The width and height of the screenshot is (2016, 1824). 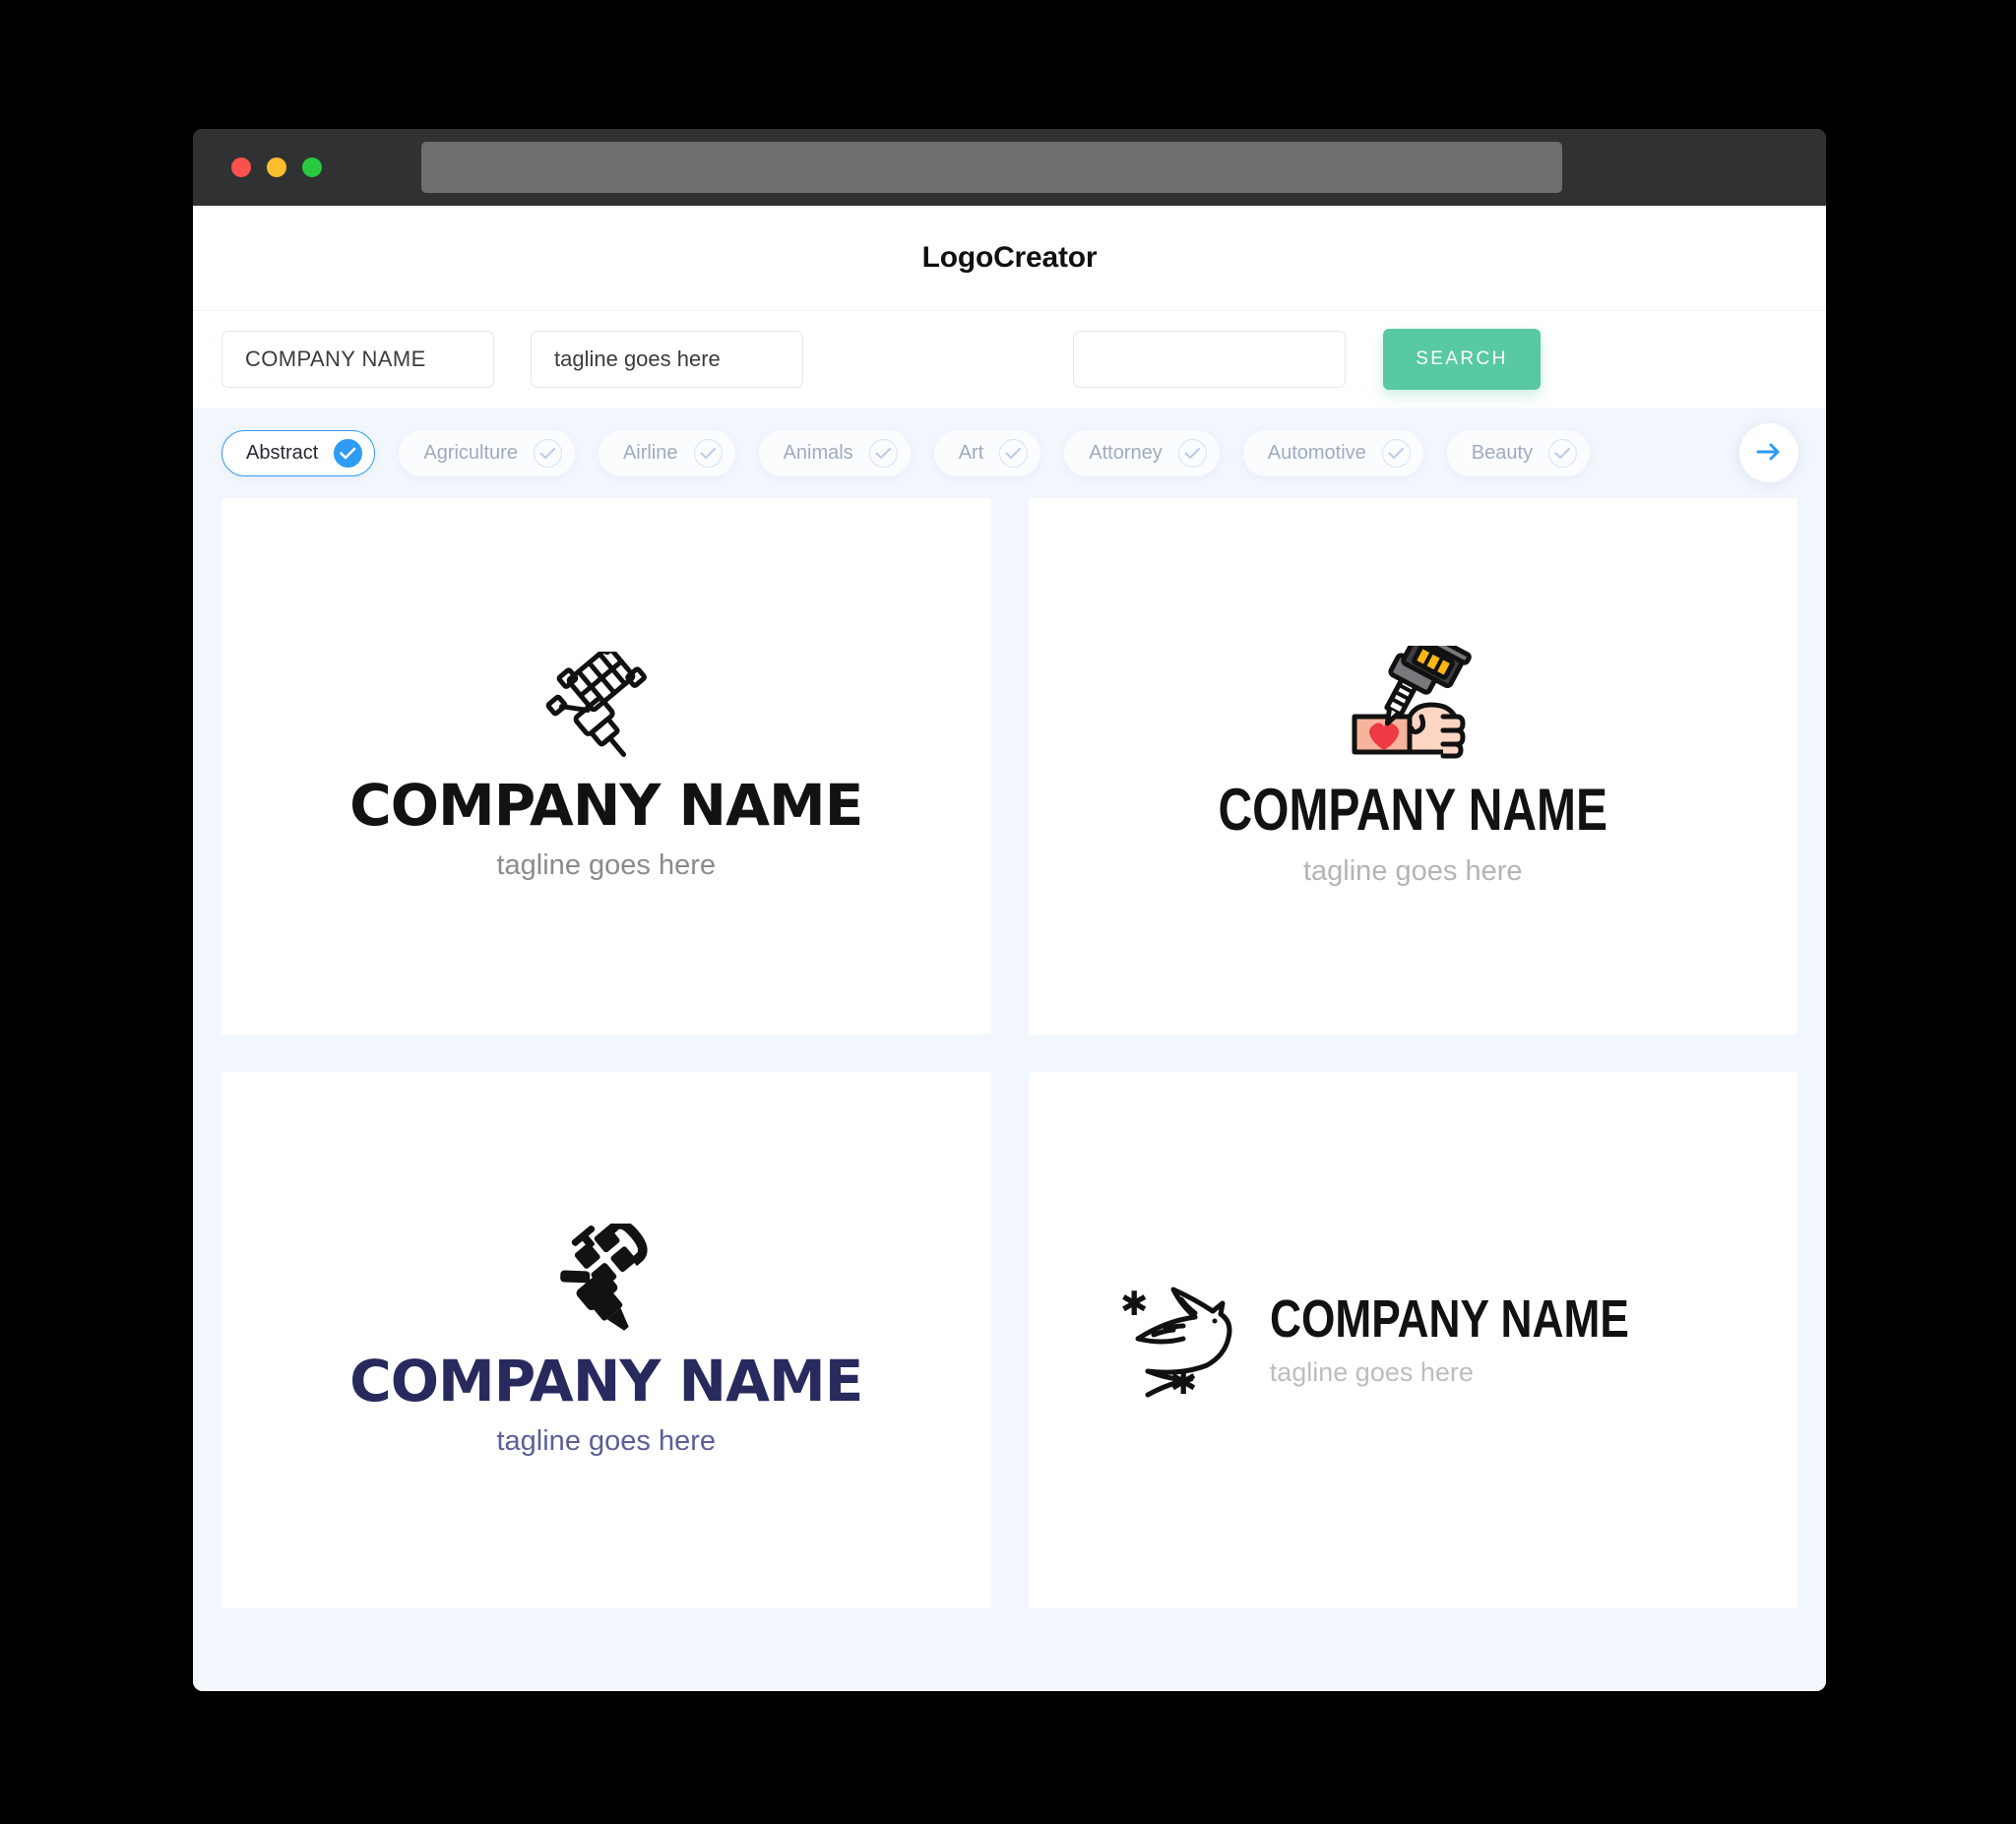 I want to click on category-chip-airline: Airline, so click(x=666, y=452).